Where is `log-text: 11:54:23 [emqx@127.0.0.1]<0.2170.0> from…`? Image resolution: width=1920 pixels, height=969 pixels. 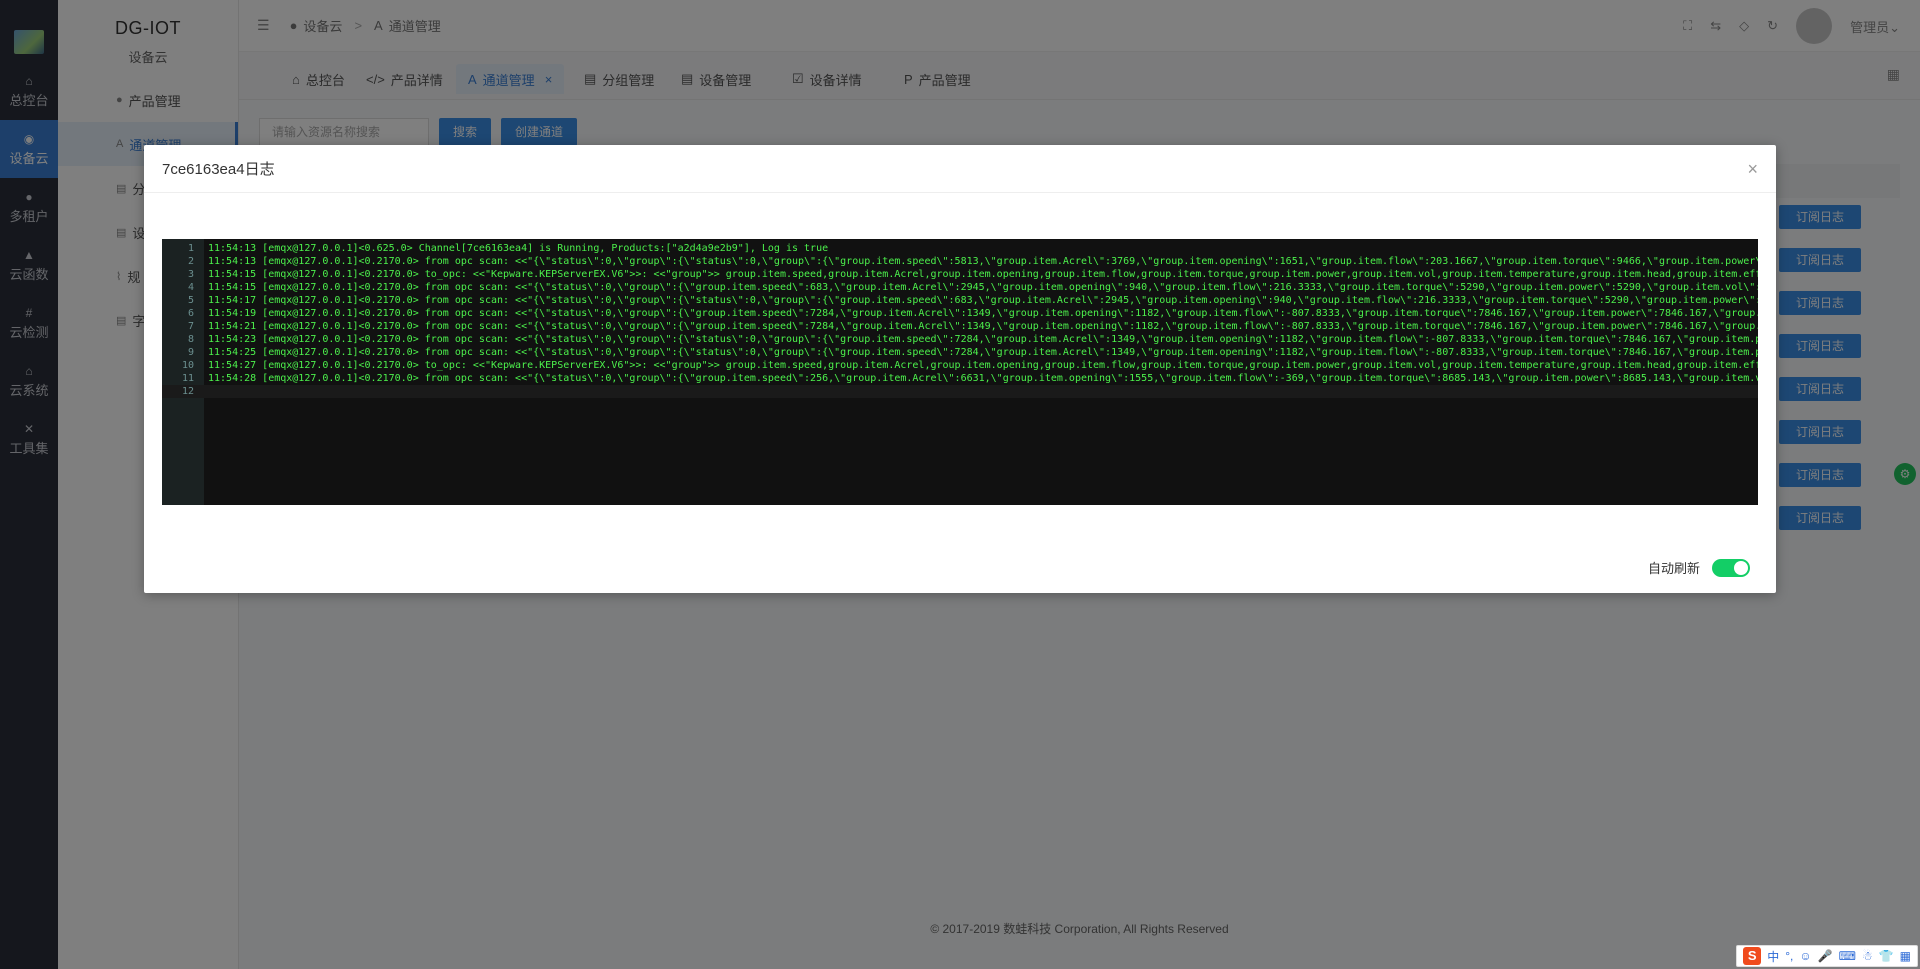
log-text: 11:54:23 [emqx@127.0.0.1]<0.2170.0> from… is located at coordinates (983, 339).